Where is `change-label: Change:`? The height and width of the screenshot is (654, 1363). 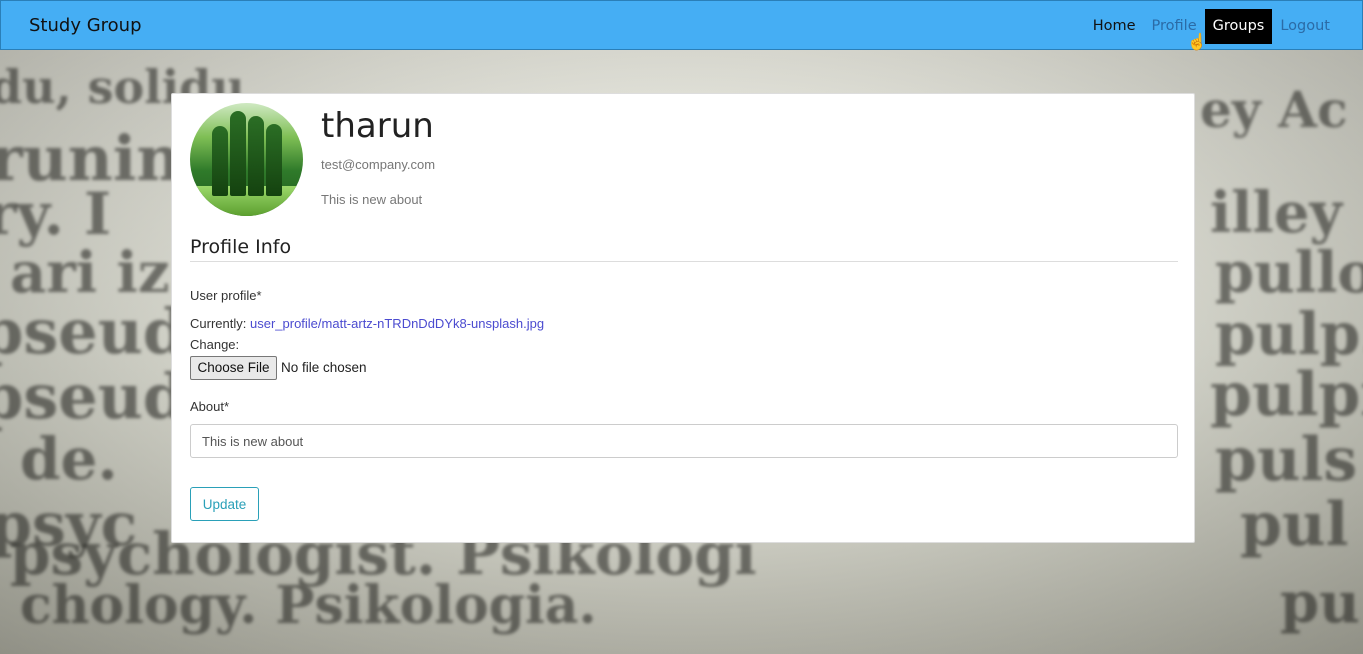 change-label: Change: is located at coordinates (215, 344).